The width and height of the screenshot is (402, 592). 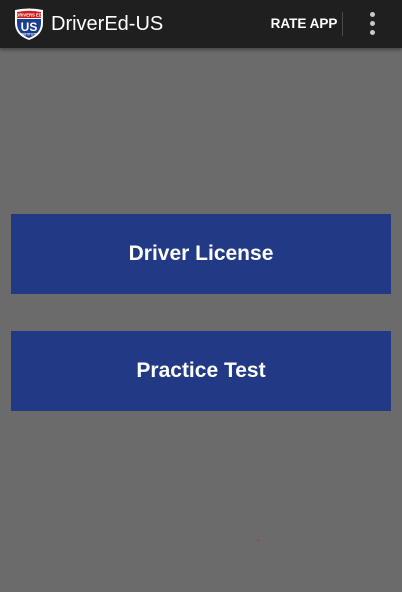 I want to click on rate-app-button: RATE APP, so click(x=304, y=24).